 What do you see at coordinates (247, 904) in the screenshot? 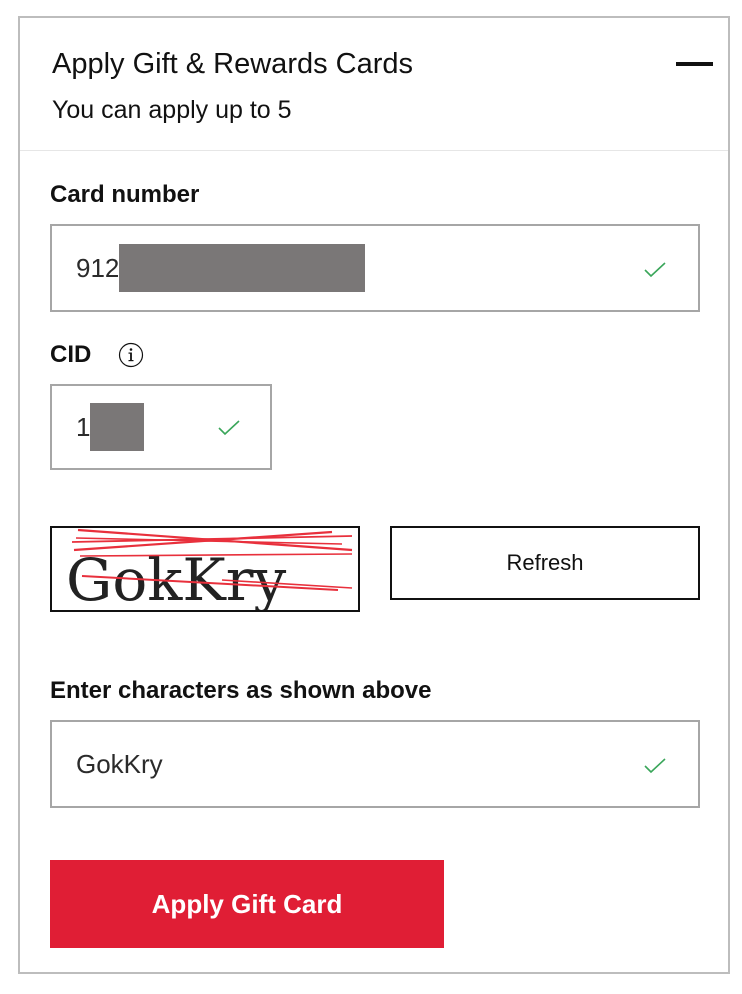
I see `apply-gift-card-button: Apply Gift Card` at bounding box center [247, 904].